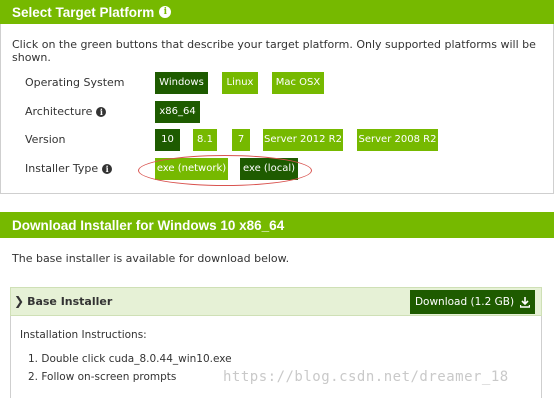 The width and height of the screenshot is (554, 398). Describe the element at coordinates (525, 302) in the screenshot. I see `download-icon` at that location.